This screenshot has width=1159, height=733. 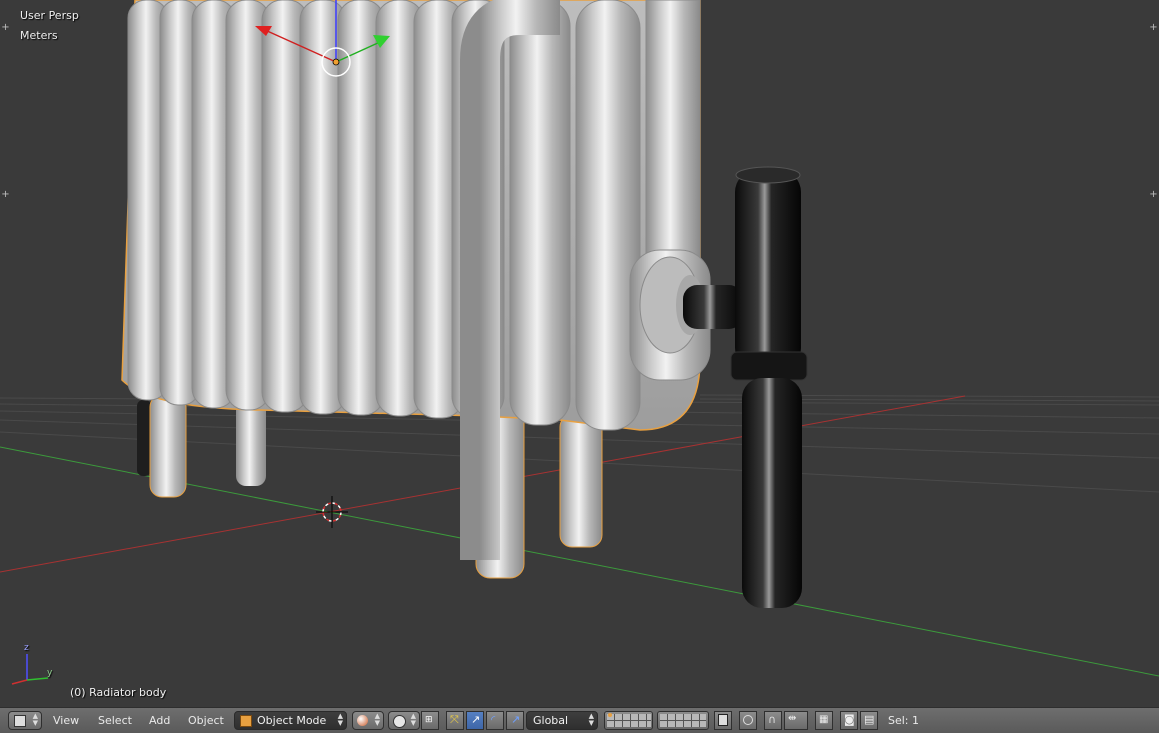 I want to click on object-info-label: (0) Radiator body, so click(x=118, y=692).